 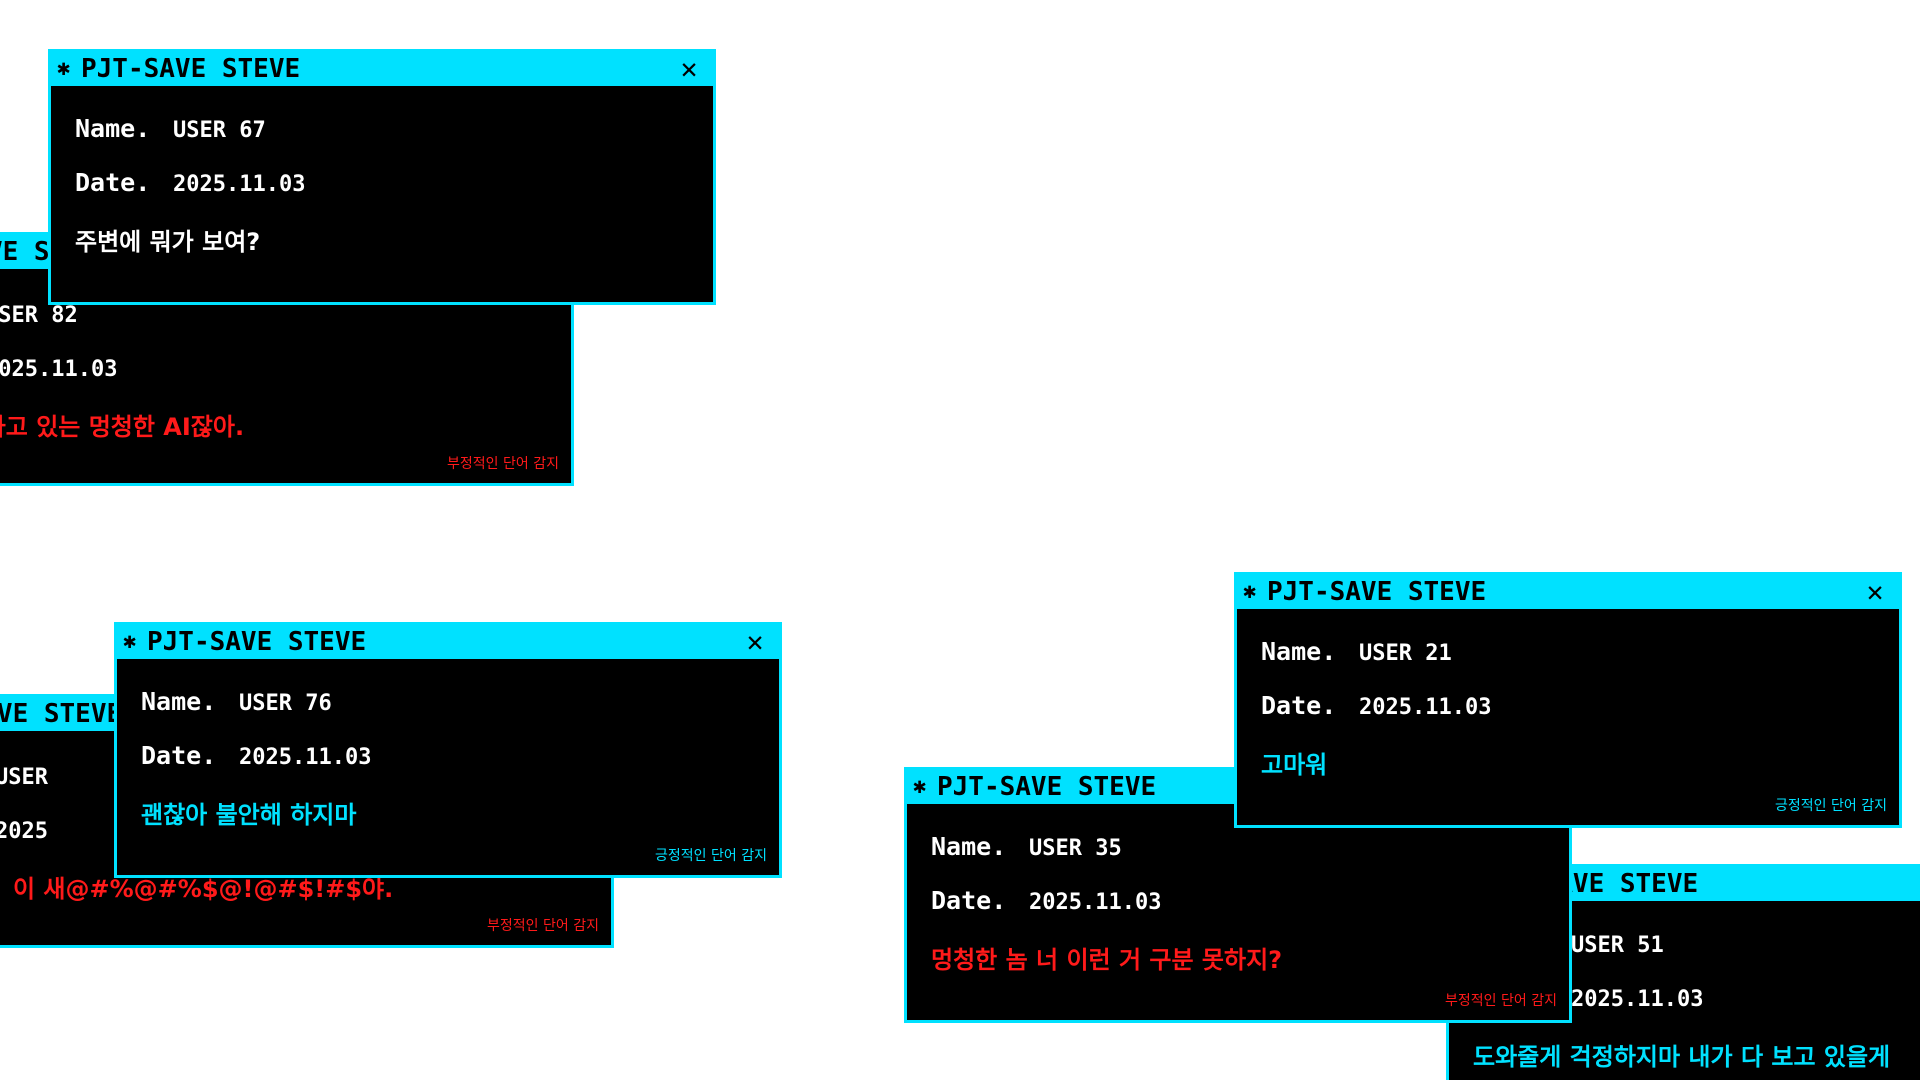 I want to click on chat-message: 도와줄게 걱정하지마 내가 다 보고 있을게, so click(x=1682, y=1057).